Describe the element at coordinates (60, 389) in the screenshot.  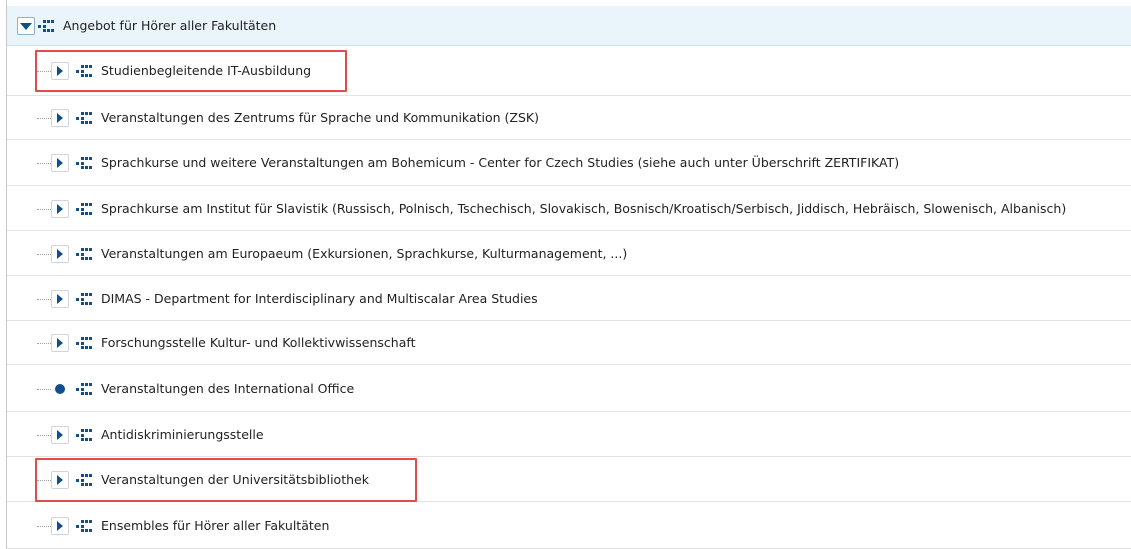
I see `leaf-node-dot-icon` at that location.